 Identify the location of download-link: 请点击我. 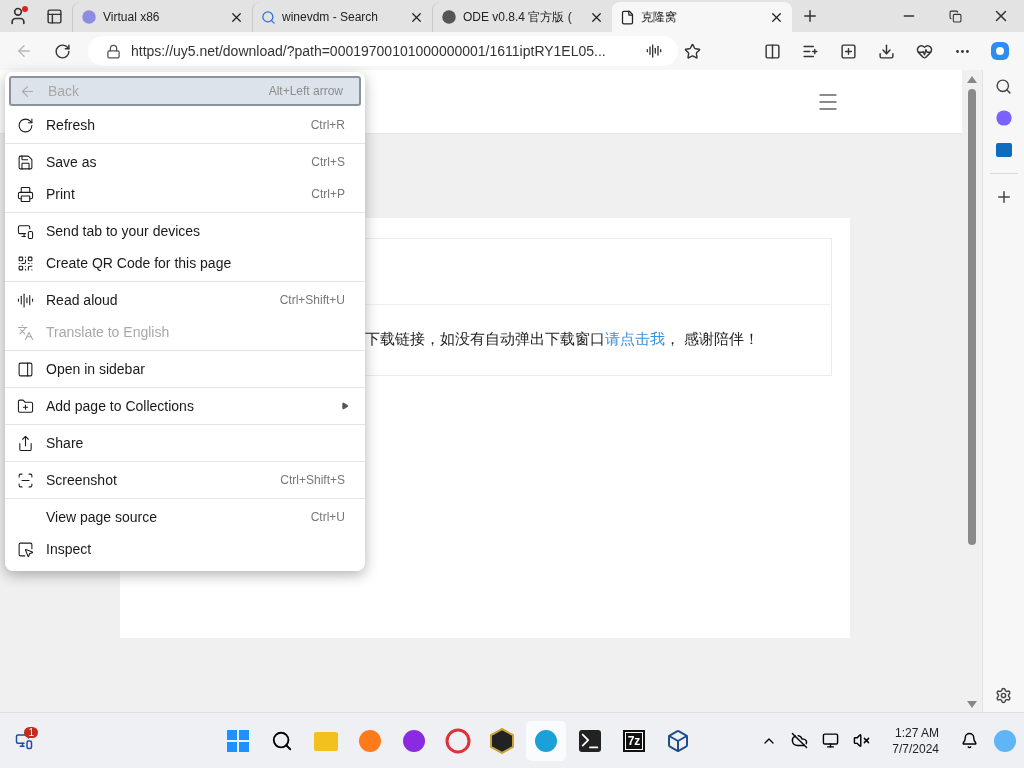
(635, 338).